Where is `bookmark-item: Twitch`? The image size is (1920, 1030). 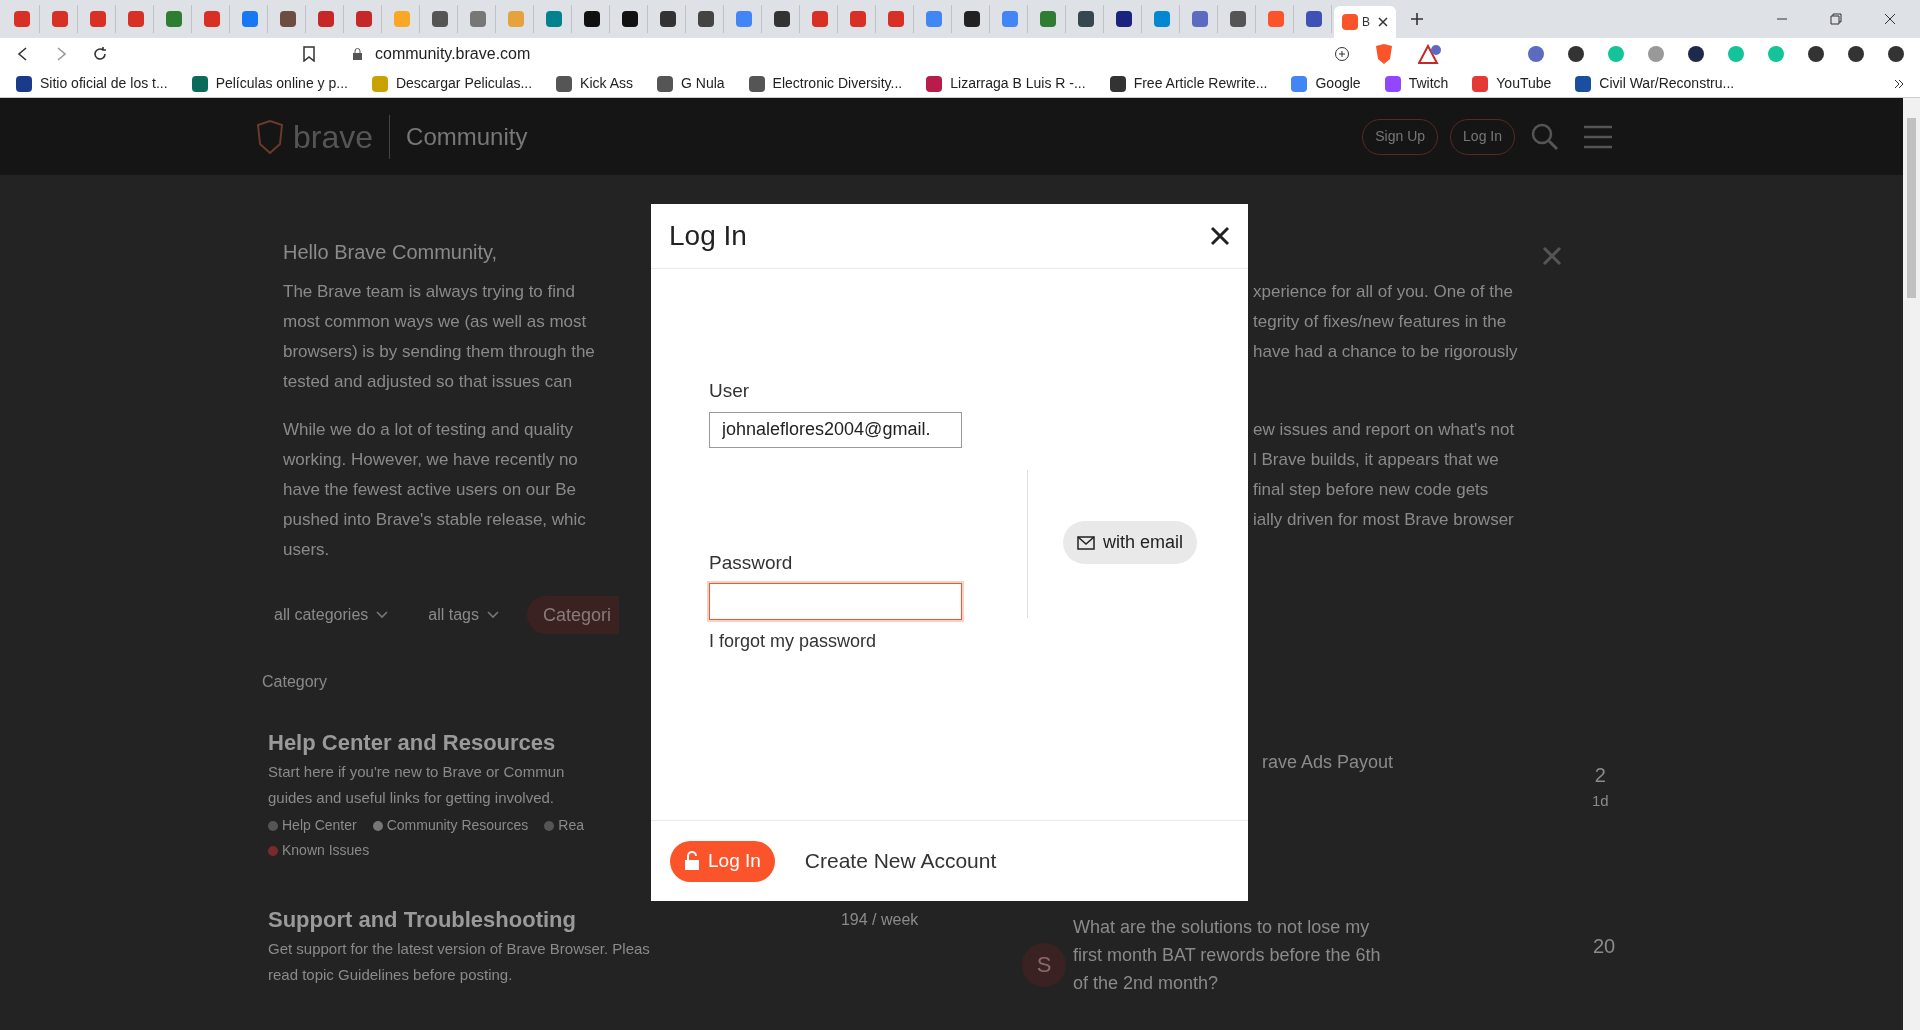 bookmark-item: Twitch is located at coordinates (1416, 83).